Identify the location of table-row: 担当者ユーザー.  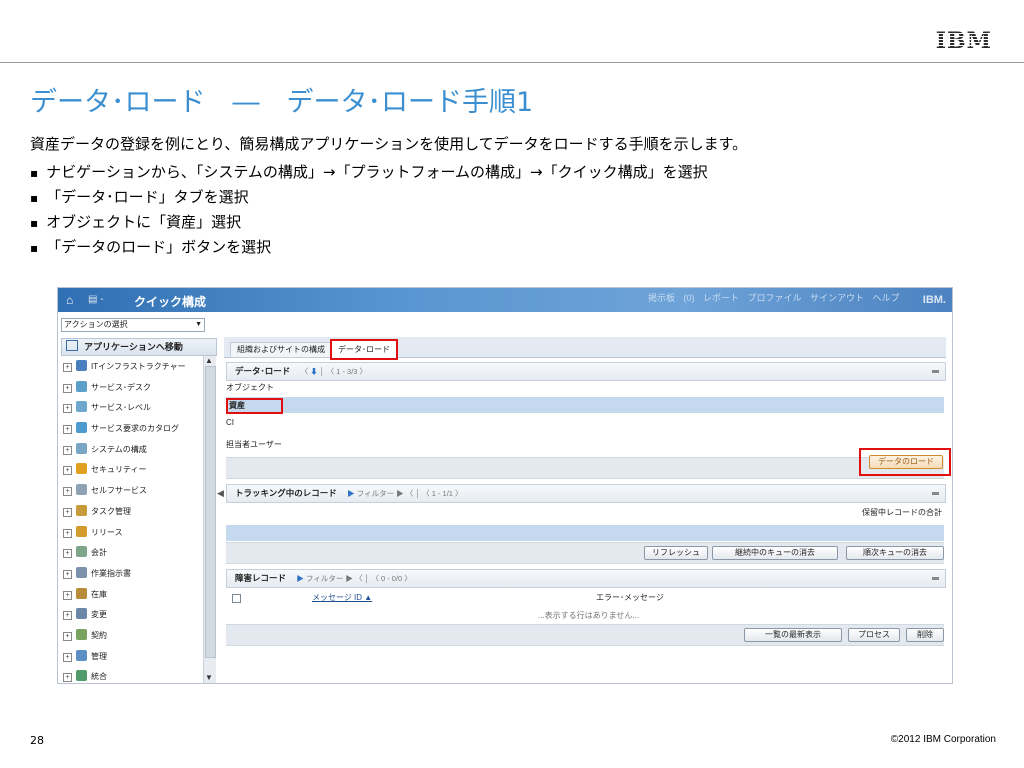
(585, 445).